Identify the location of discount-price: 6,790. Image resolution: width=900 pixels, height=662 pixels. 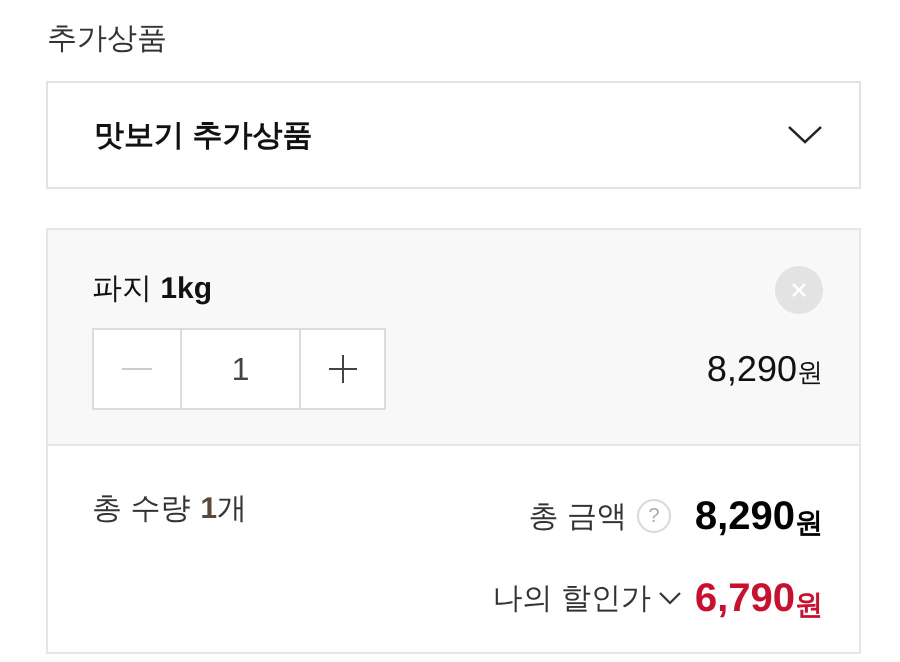
(744, 598).